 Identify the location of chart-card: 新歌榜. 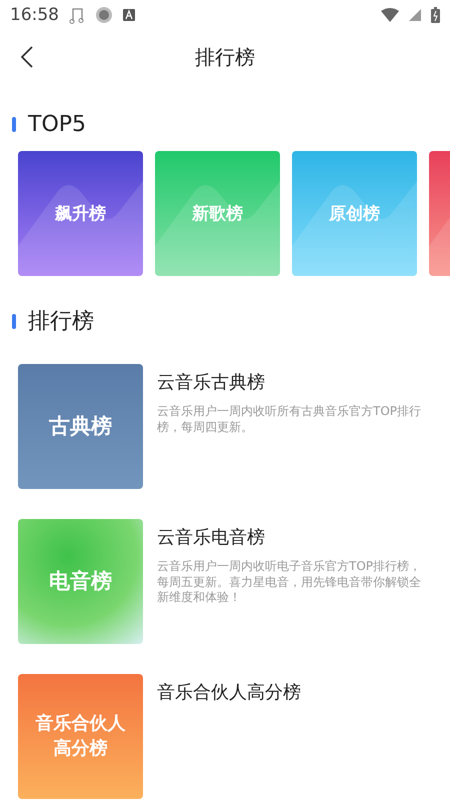
(217, 213).